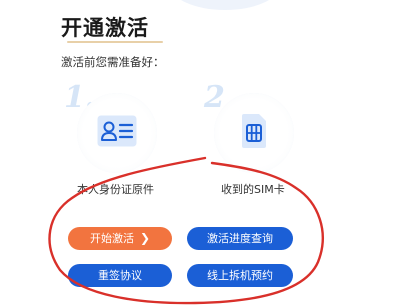  I want to click on id-card-icon, so click(117, 133).